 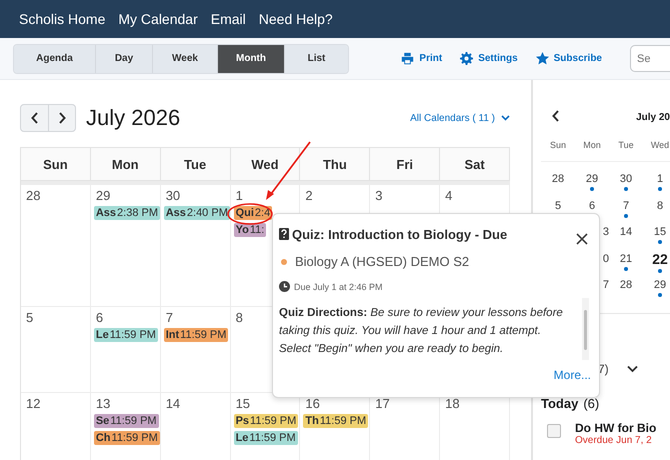 What do you see at coordinates (126, 421) in the screenshot?
I see `event-chip: Se11:59 PM` at bounding box center [126, 421].